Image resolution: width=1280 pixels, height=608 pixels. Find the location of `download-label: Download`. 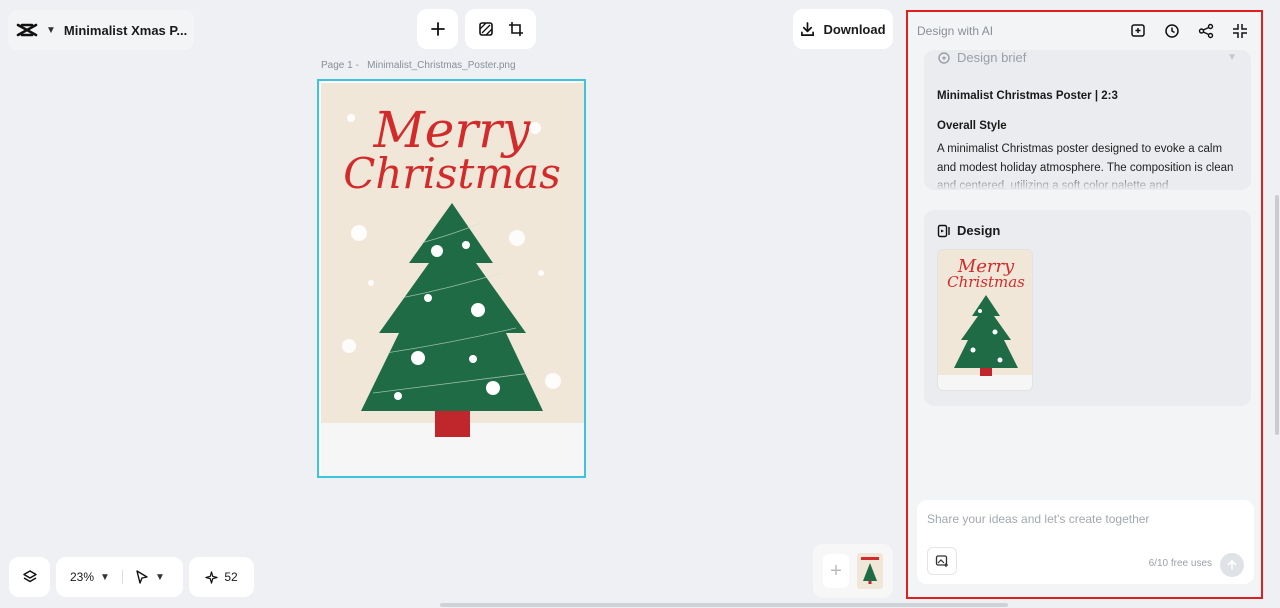

download-label: Download is located at coordinates (854, 29).